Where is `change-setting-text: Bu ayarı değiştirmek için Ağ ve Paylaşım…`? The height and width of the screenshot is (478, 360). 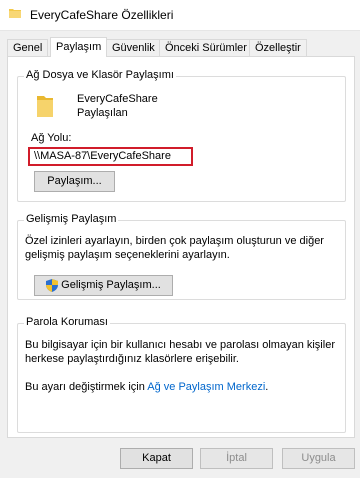
change-setting-text: Bu ayarı değiştirmek için Ağ ve Paylaşım… is located at coordinates (182, 387).